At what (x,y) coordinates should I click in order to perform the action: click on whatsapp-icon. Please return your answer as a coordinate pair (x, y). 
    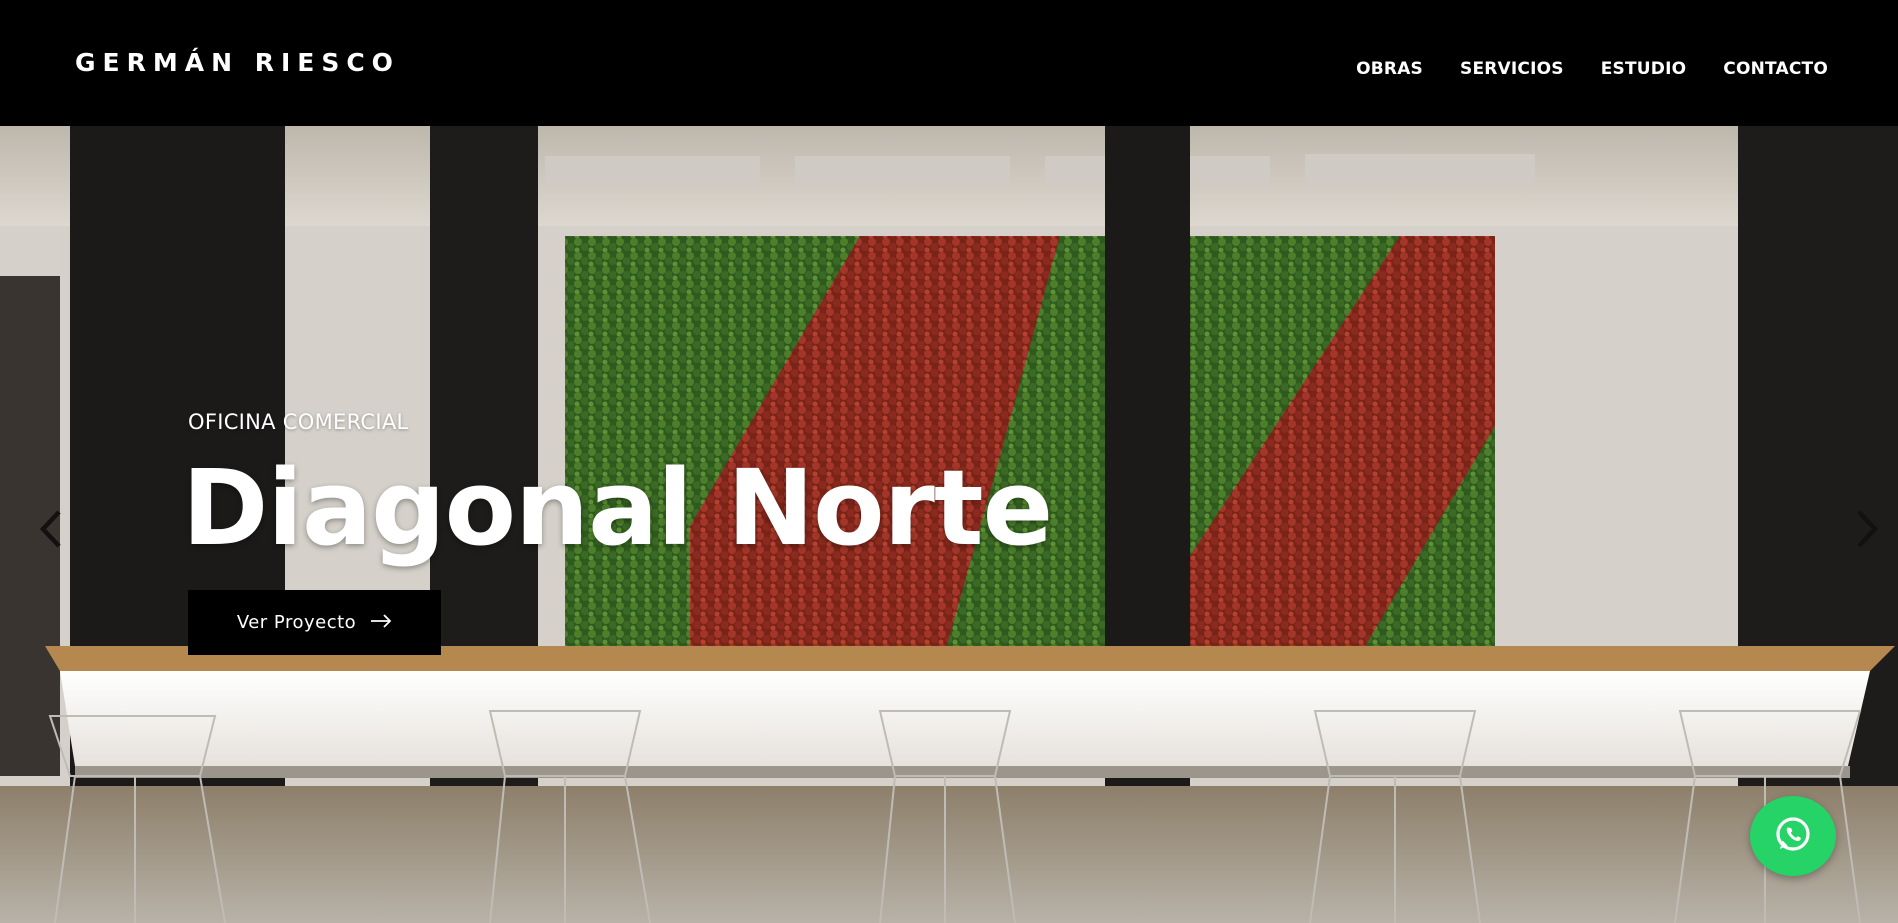
    Looking at the image, I should click on (1793, 836).